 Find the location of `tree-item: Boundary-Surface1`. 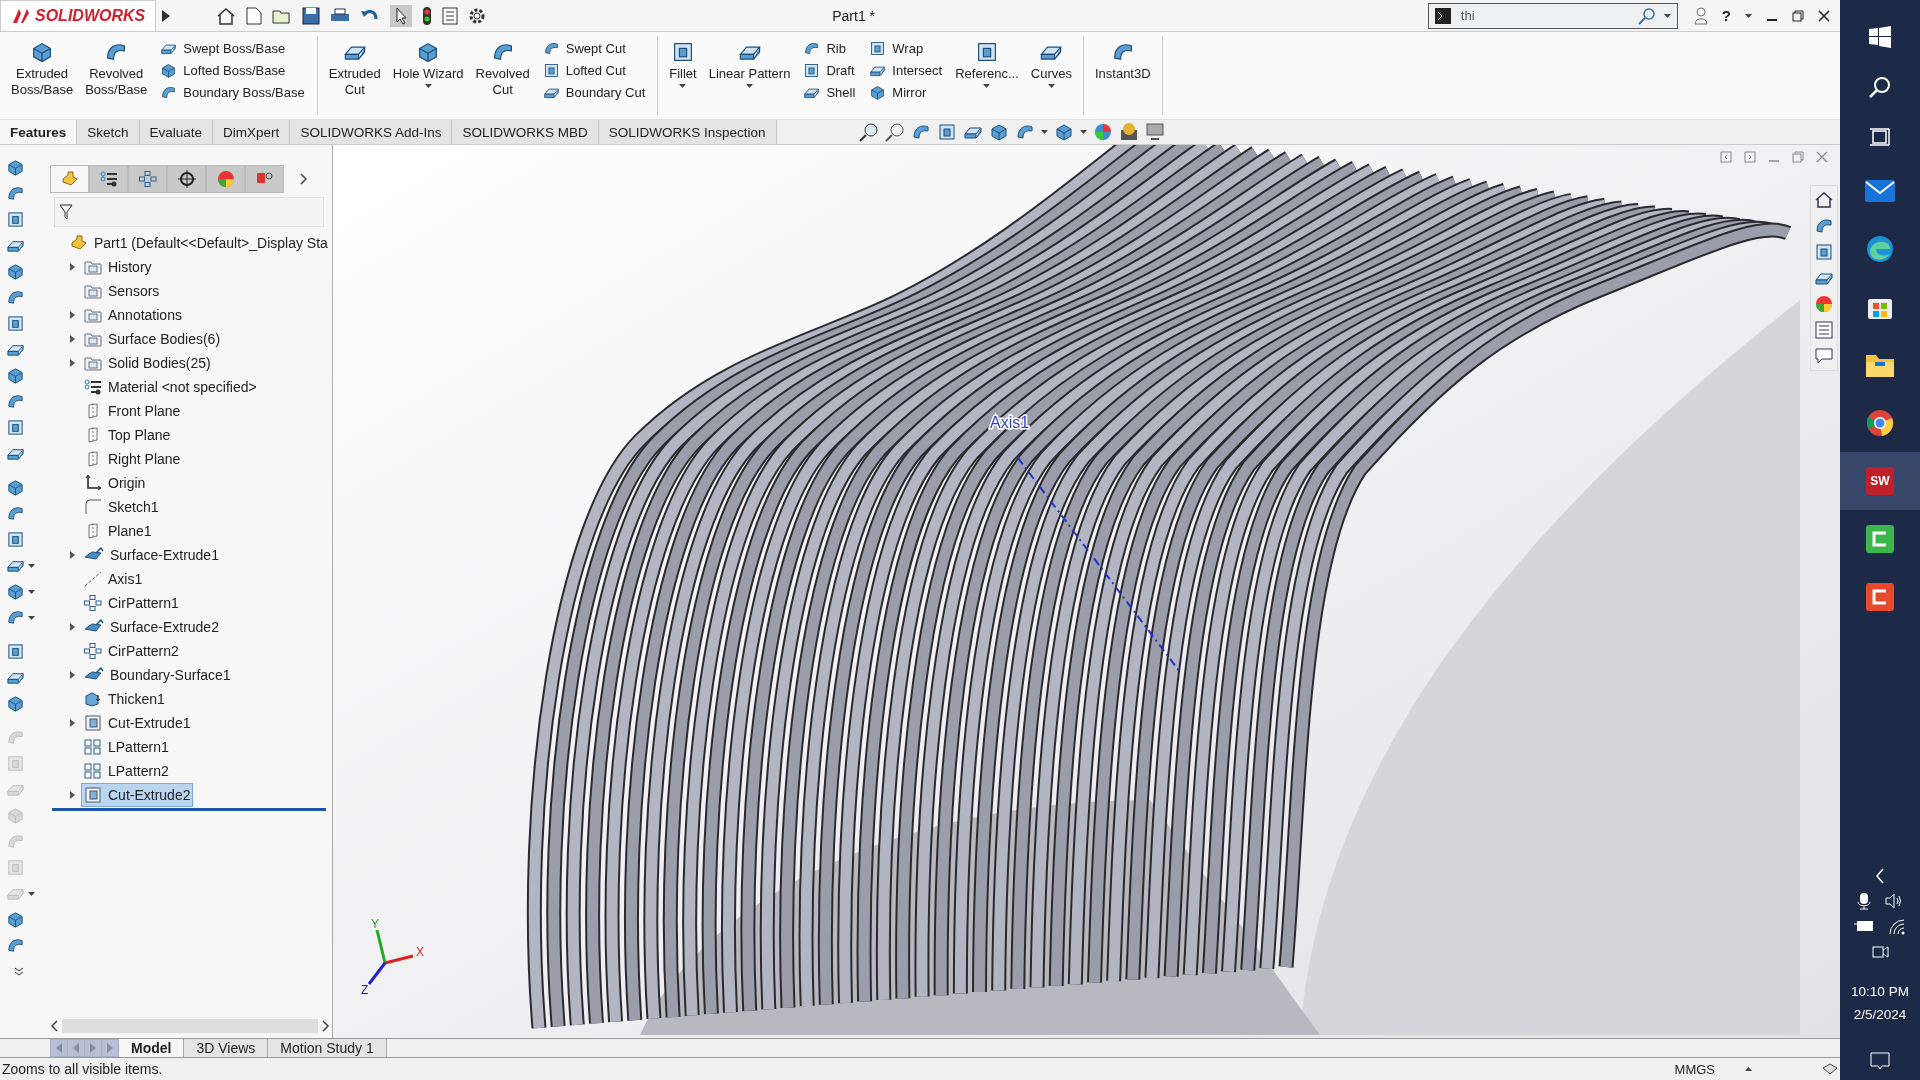

tree-item: Boundary-Surface1 is located at coordinates (157, 675).